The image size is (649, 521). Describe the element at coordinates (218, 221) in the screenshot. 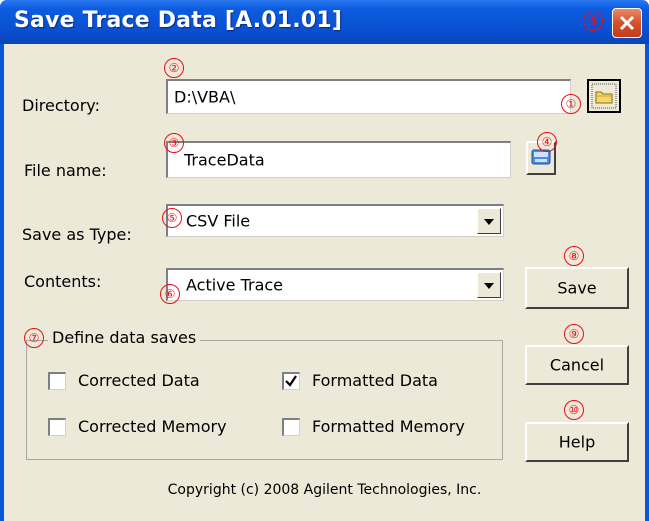

I see `save-as-type-value: CSV File` at that location.